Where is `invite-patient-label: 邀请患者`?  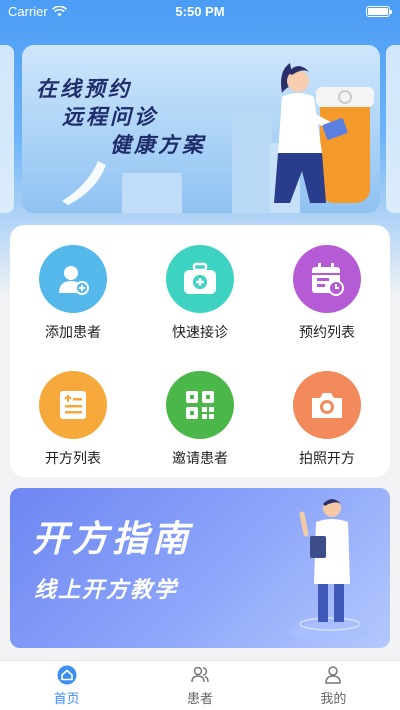 invite-patient-label: 邀请患者 is located at coordinates (200, 458).